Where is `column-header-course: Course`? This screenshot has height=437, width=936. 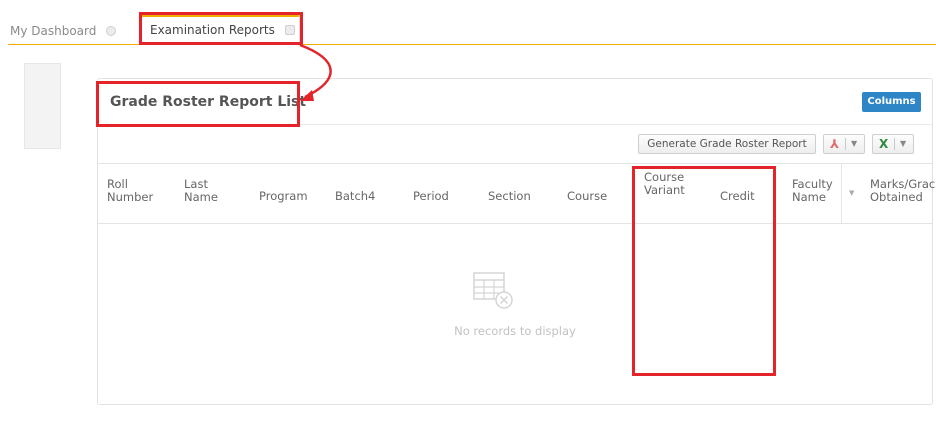 column-header-course: Course is located at coordinates (587, 196).